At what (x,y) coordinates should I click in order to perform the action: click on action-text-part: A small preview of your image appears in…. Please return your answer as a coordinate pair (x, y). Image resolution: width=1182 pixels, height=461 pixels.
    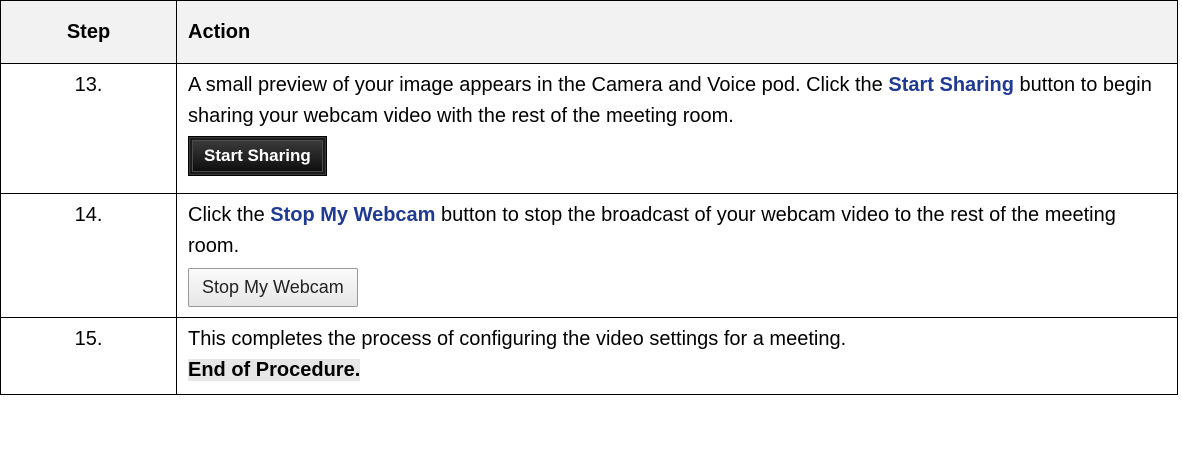
    Looking at the image, I should click on (538, 85).